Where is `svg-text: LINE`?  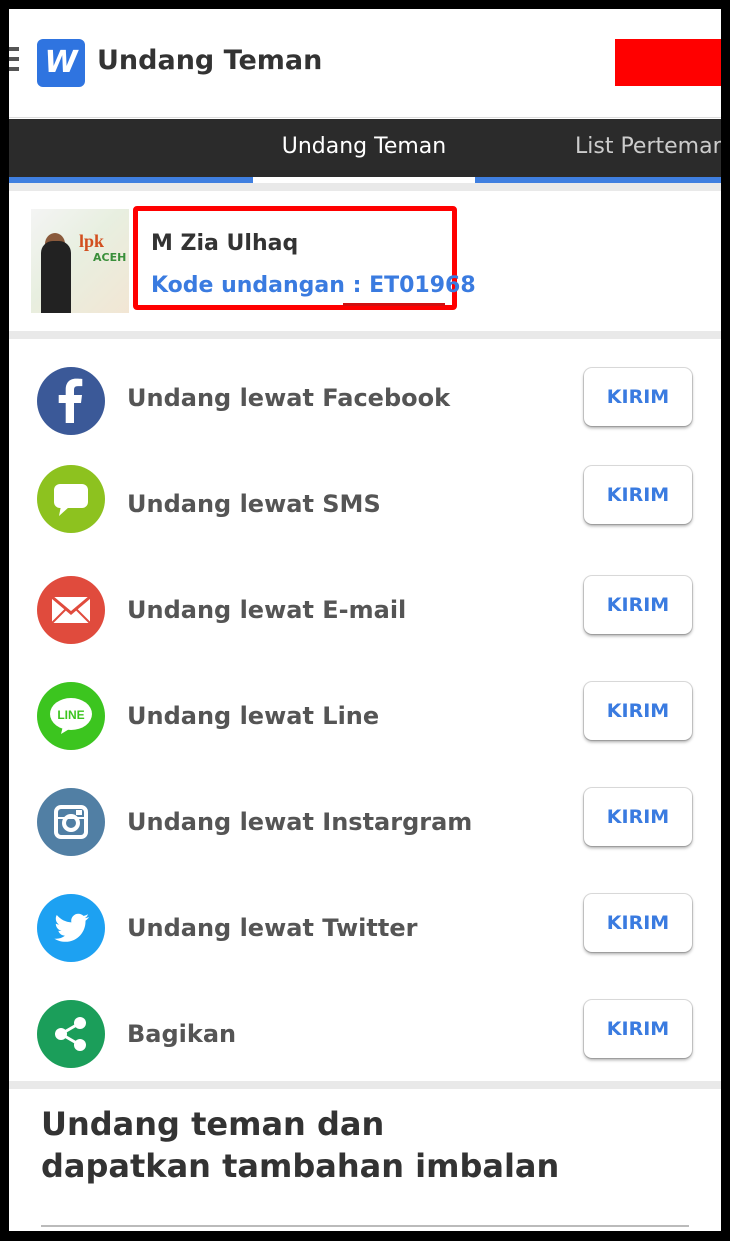 svg-text: LINE is located at coordinates (70, 715).